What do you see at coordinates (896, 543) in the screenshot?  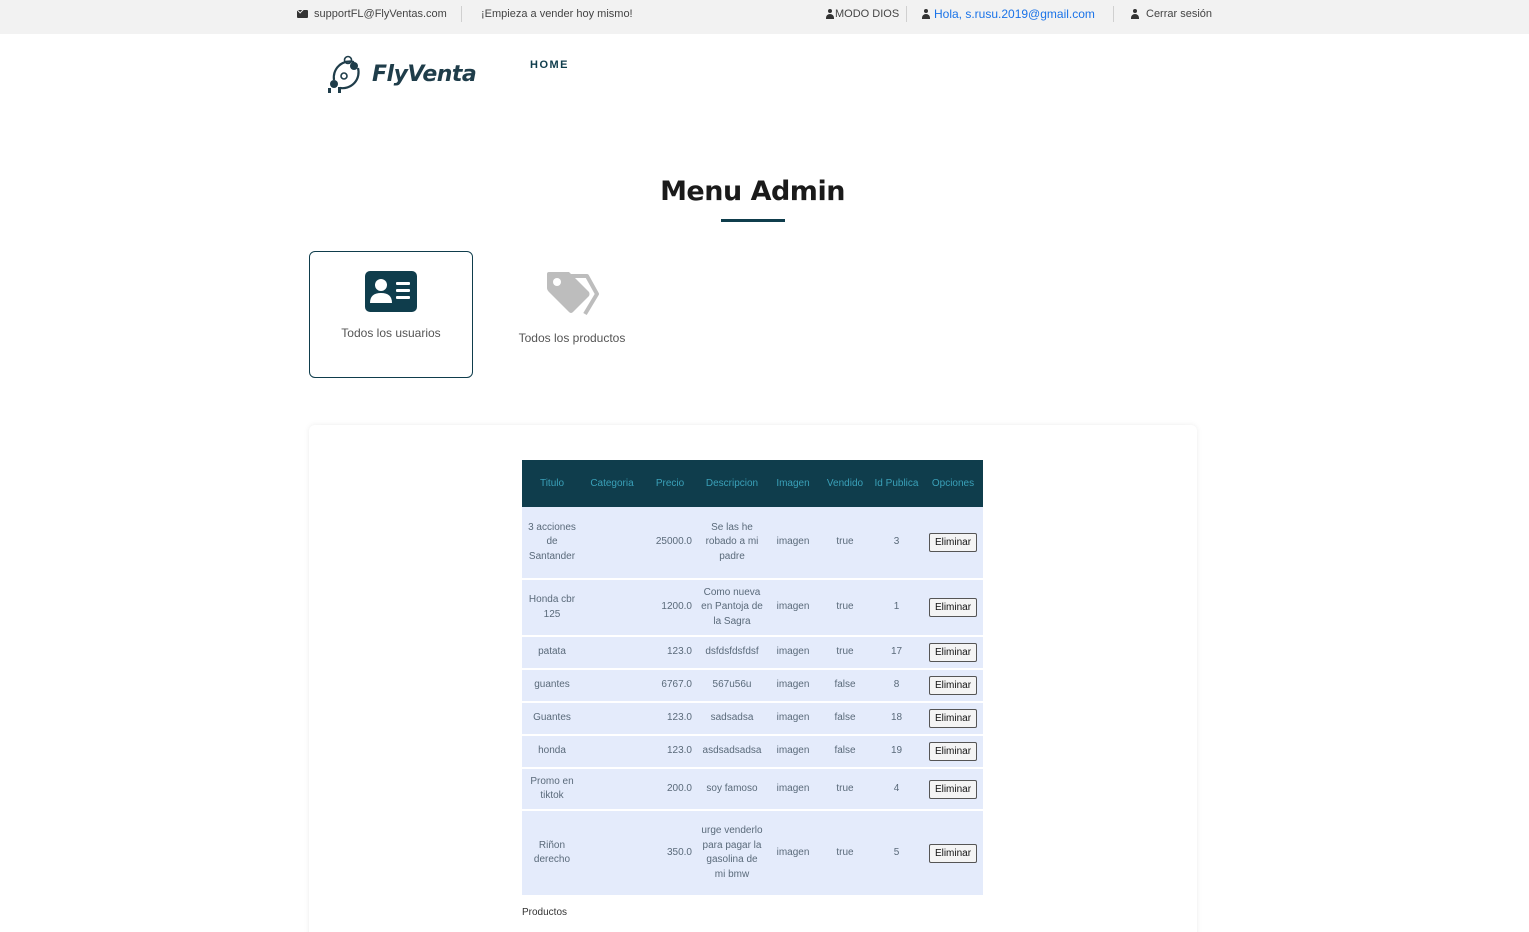 I see `cell-id: 3` at bounding box center [896, 543].